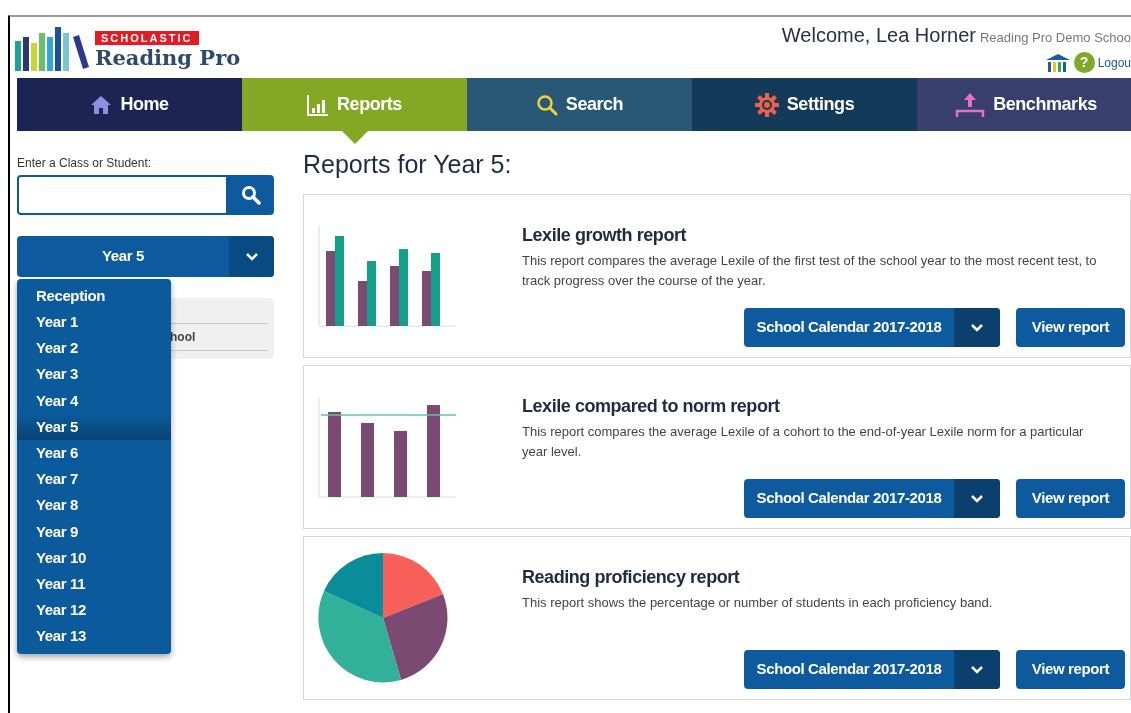 The height and width of the screenshot is (713, 1131). I want to click on upload-icon, so click(970, 104).